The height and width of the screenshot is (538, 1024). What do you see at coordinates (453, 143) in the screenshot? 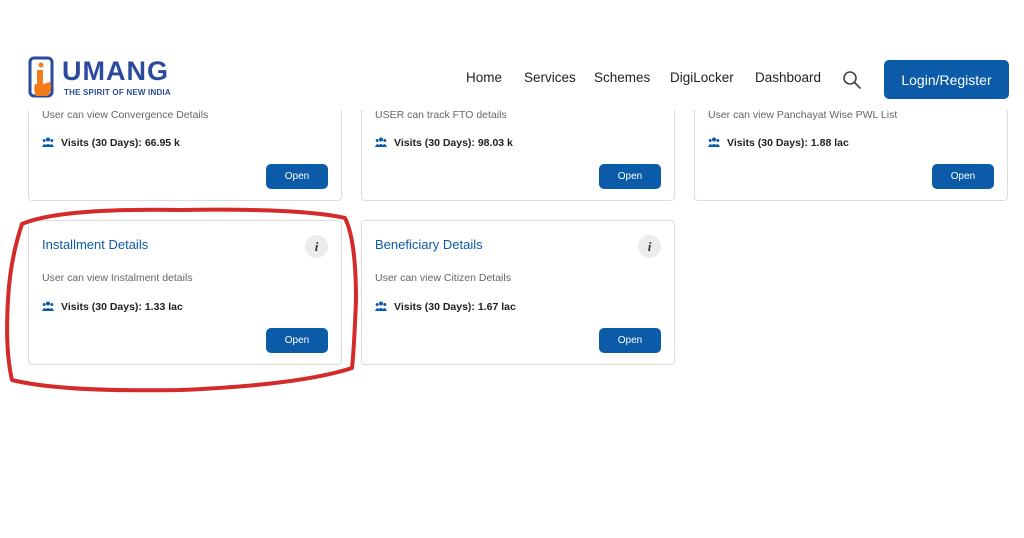
I see `visits-label: Visits (30 Days): 98.03 k` at bounding box center [453, 143].